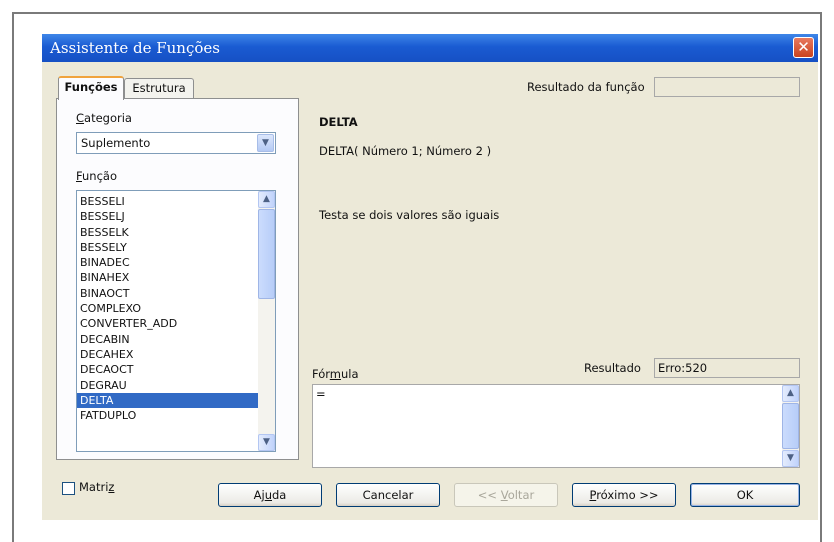  Describe the element at coordinates (91, 88) in the screenshot. I see `tab-functions: Funções` at that location.